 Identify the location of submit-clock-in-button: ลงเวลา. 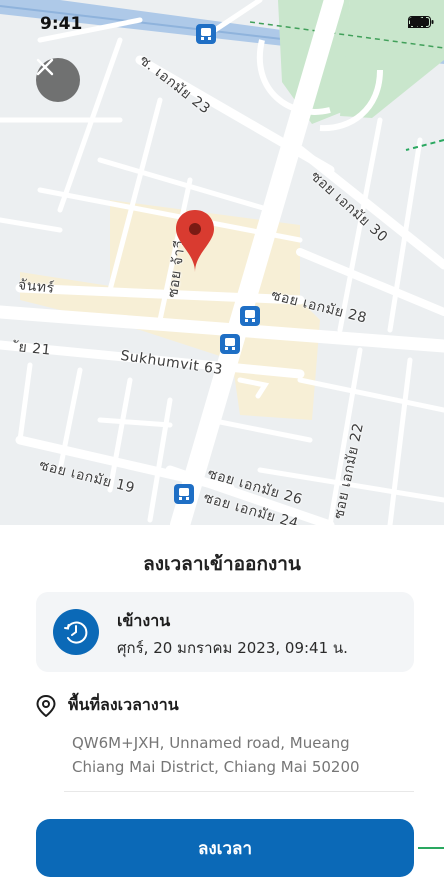
(225, 848).